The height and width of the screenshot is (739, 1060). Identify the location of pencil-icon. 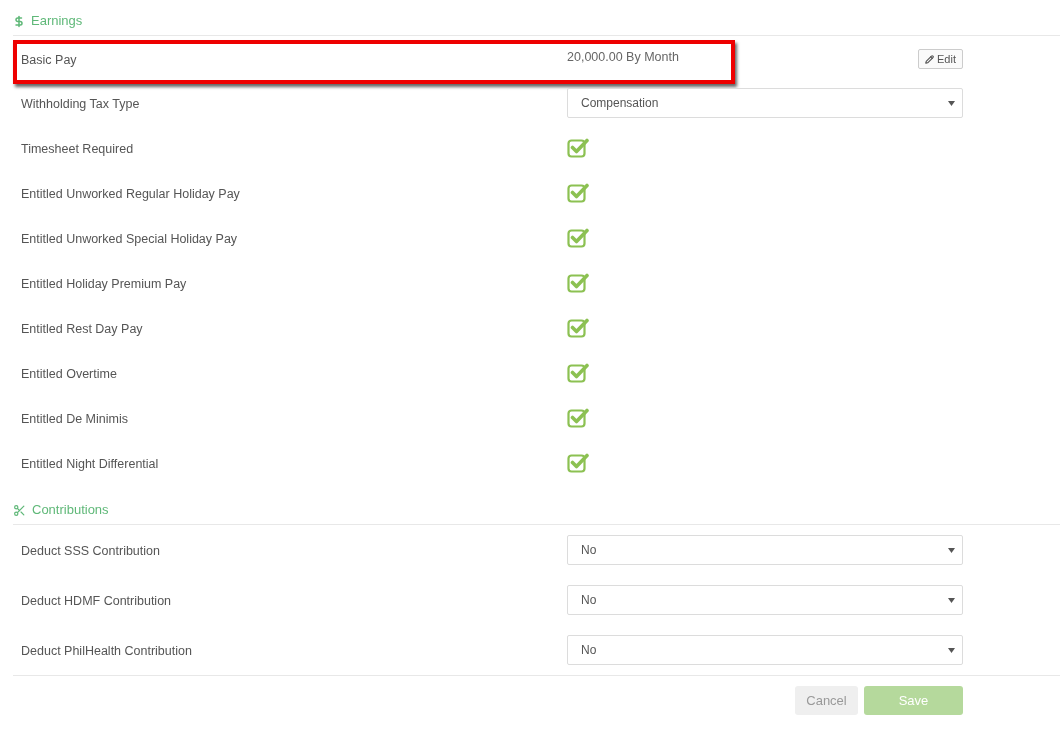
(930, 59).